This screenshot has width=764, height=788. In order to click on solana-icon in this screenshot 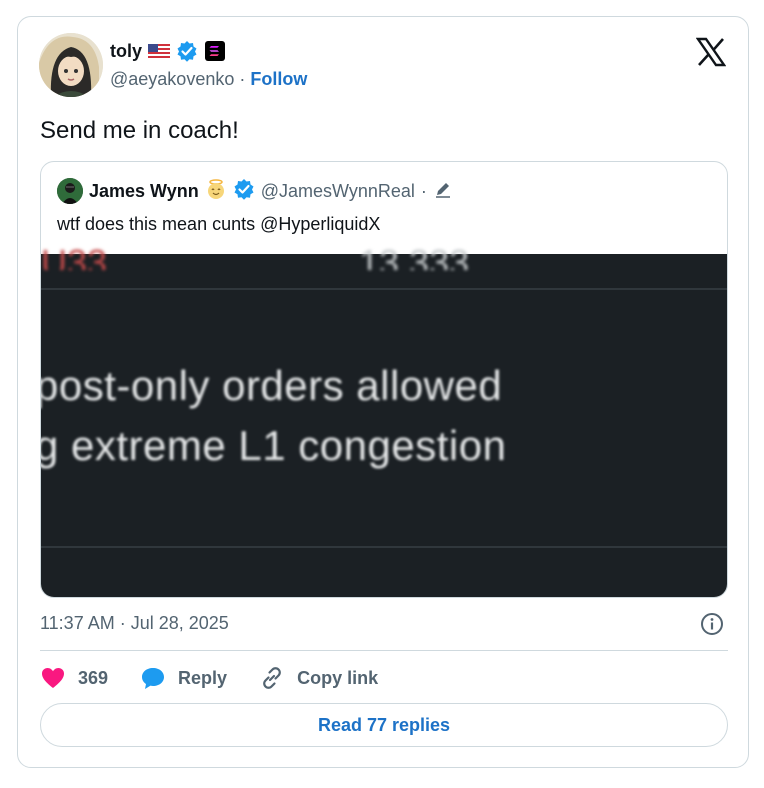, I will do `click(215, 51)`.